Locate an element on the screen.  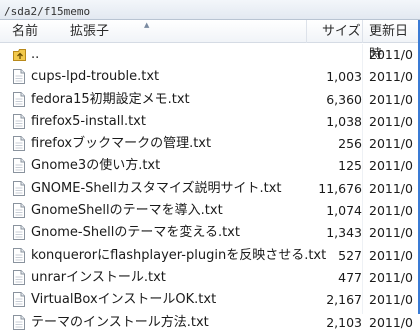
file-row: GnomeShellのテーマを導入.txt 1,074 2011/0 is located at coordinates (210, 211).